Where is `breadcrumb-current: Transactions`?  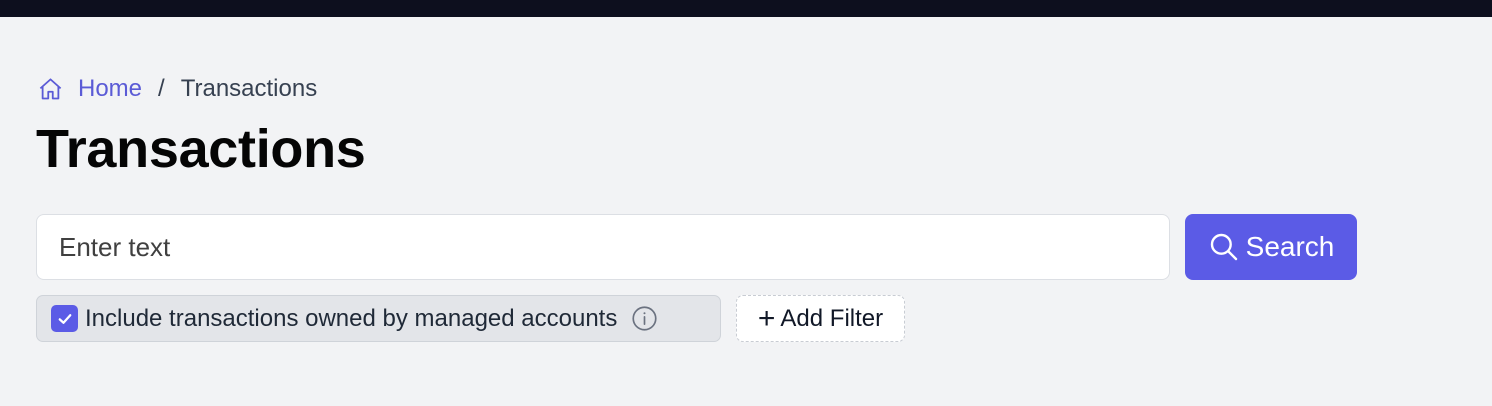
breadcrumb-current: Transactions is located at coordinates (249, 88).